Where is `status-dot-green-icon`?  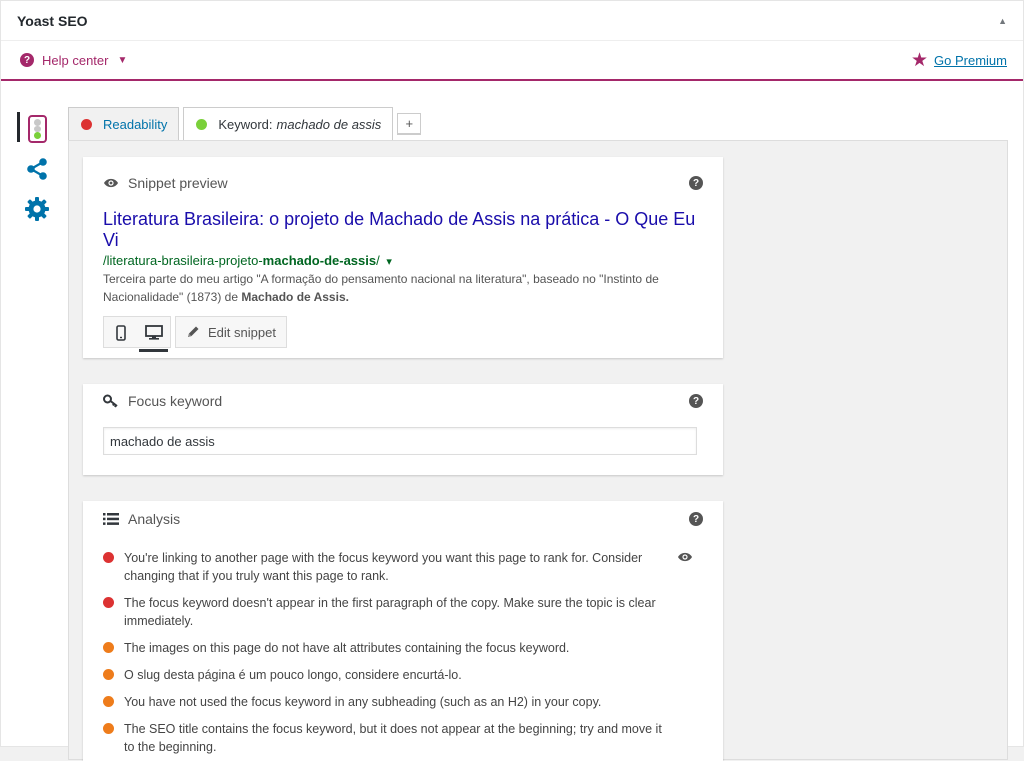 status-dot-green-icon is located at coordinates (202, 124).